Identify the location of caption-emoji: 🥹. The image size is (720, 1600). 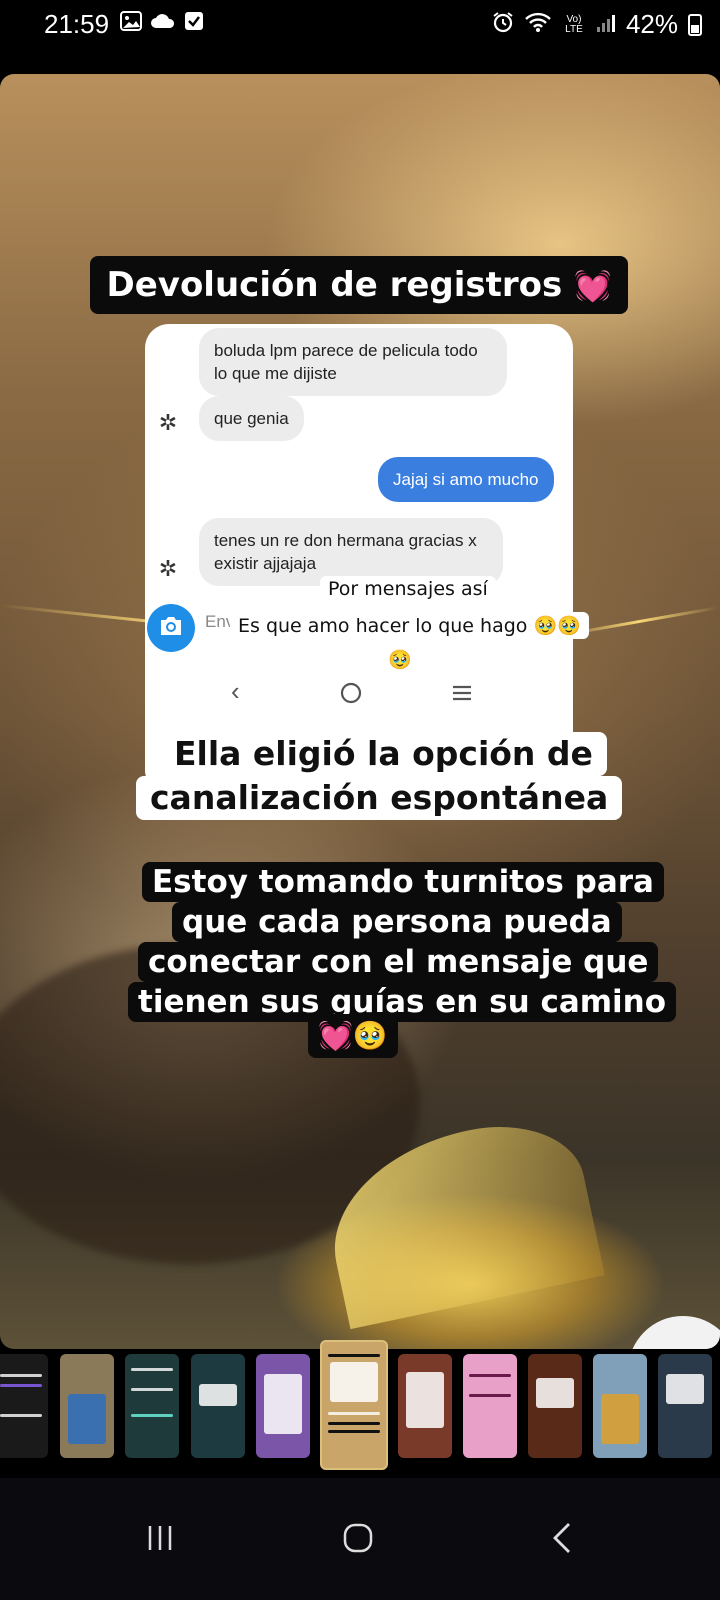
(400, 659).